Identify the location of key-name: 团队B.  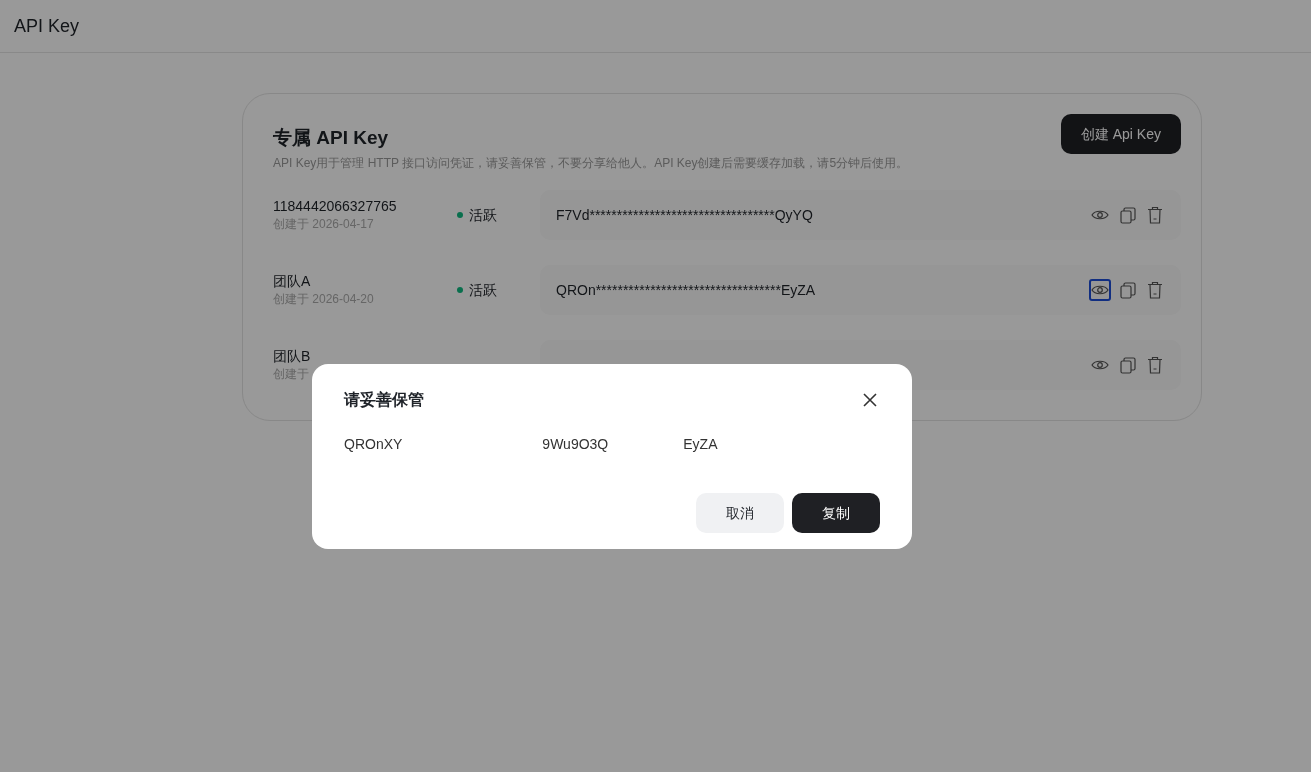
(292, 356).